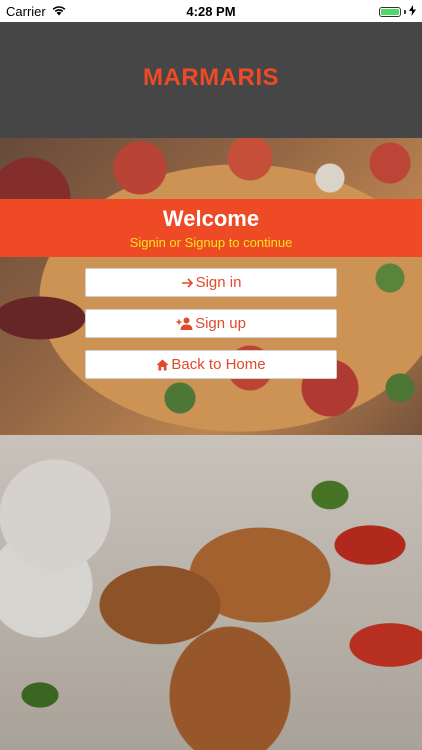  What do you see at coordinates (187, 283) in the screenshot?
I see `arrow-right-icon` at bounding box center [187, 283].